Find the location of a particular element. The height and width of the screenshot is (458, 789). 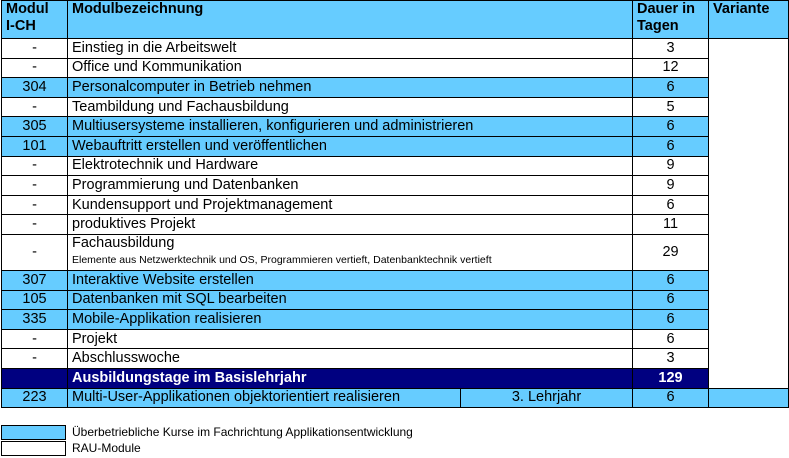

header-modul: Modul I-CH is located at coordinates (34, 19).